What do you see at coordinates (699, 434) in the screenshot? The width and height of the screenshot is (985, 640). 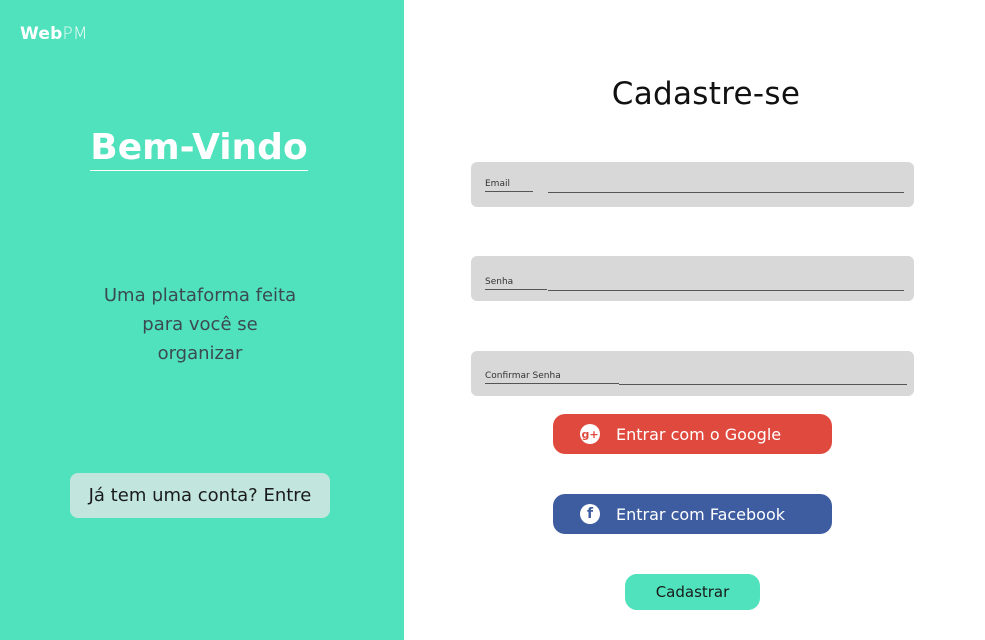 I see `google-button-label: Entrar com o Google` at bounding box center [699, 434].